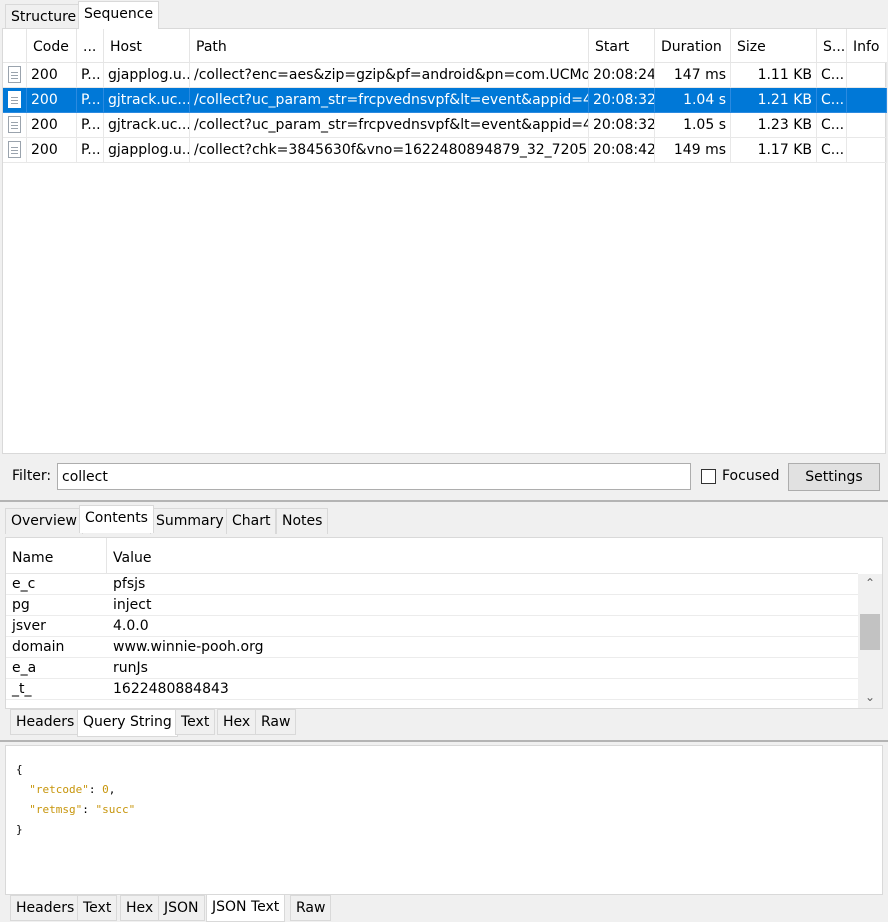 The image size is (888, 922). I want to click on cell-size: 1.21 KB, so click(774, 100).